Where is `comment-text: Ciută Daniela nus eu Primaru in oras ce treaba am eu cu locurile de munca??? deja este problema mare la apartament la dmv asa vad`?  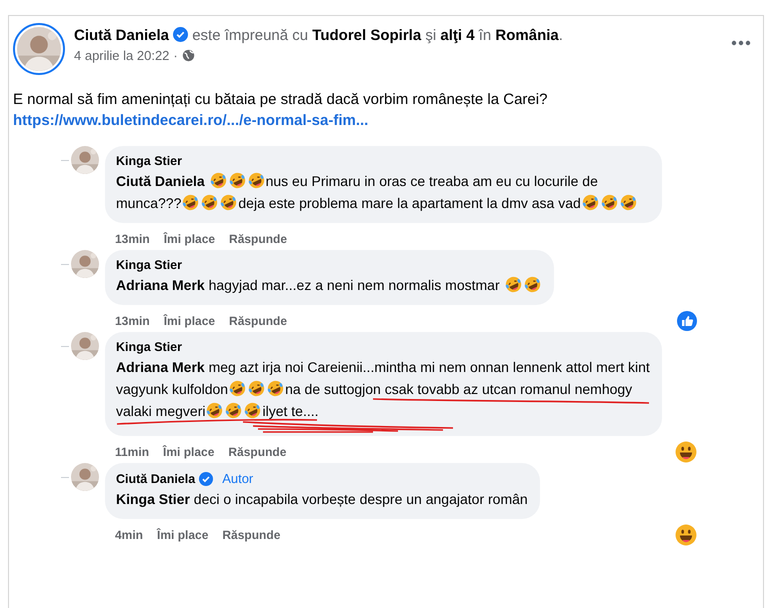
comment-text: Ciută Daniela nus eu Primaru in oras ce treaba am eu cu locurile de munca??? deja este problema mare la apartament la dmv asa vad is located at coordinates (383, 192).